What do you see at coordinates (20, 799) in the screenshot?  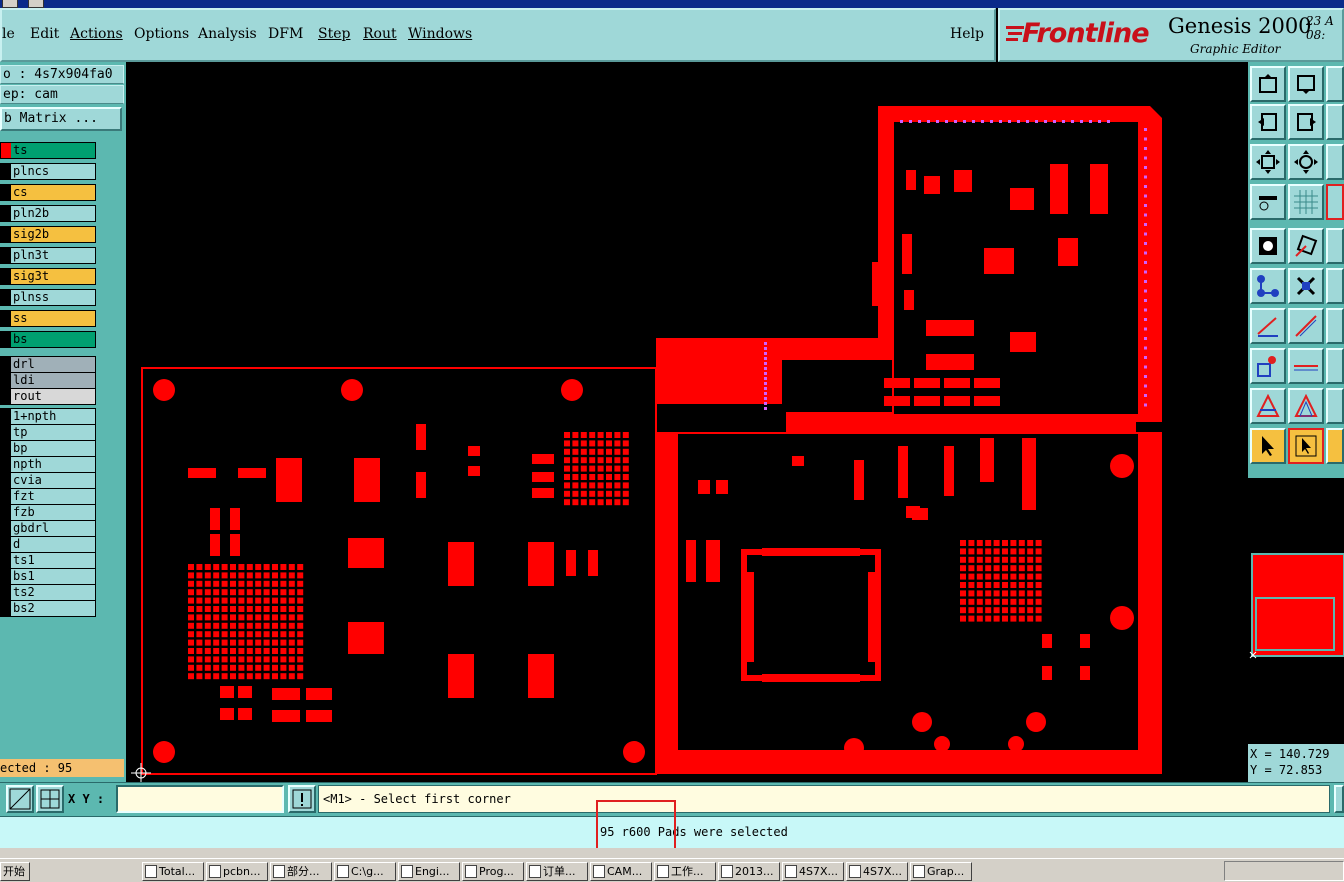 I see `ruler-icon` at bounding box center [20, 799].